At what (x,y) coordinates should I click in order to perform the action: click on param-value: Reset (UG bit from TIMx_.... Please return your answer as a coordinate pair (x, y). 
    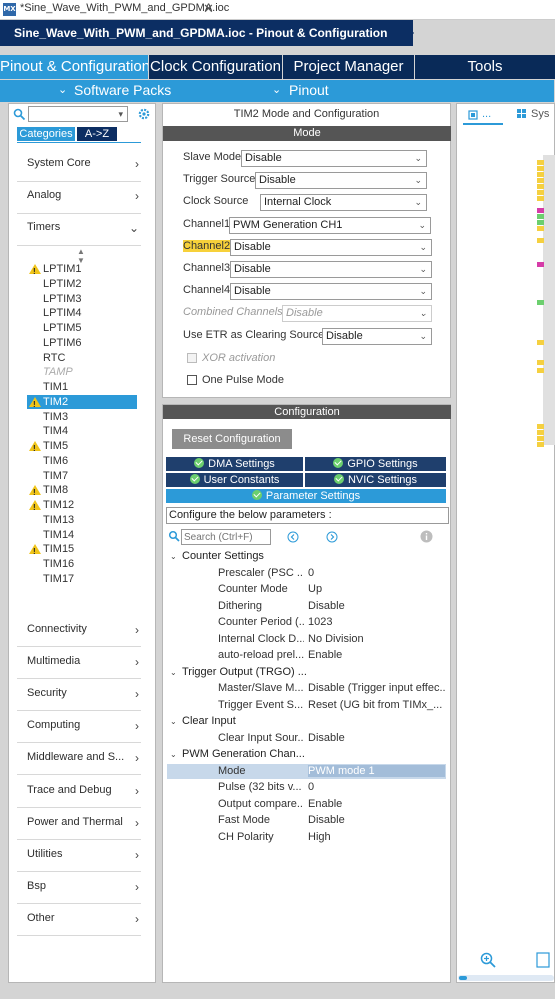
    Looking at the image, I should click on (376, 705).